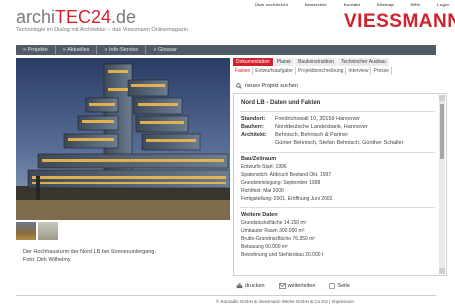  Describe the element at coordinates (442, 271) in the screenshot. I see `scroll-down-icon` at that location.